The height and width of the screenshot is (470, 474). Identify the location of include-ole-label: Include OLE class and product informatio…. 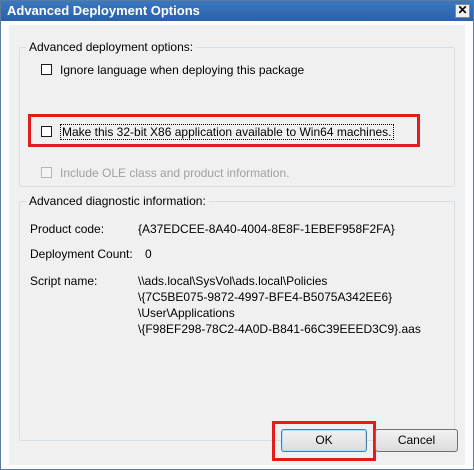
(175, 173).